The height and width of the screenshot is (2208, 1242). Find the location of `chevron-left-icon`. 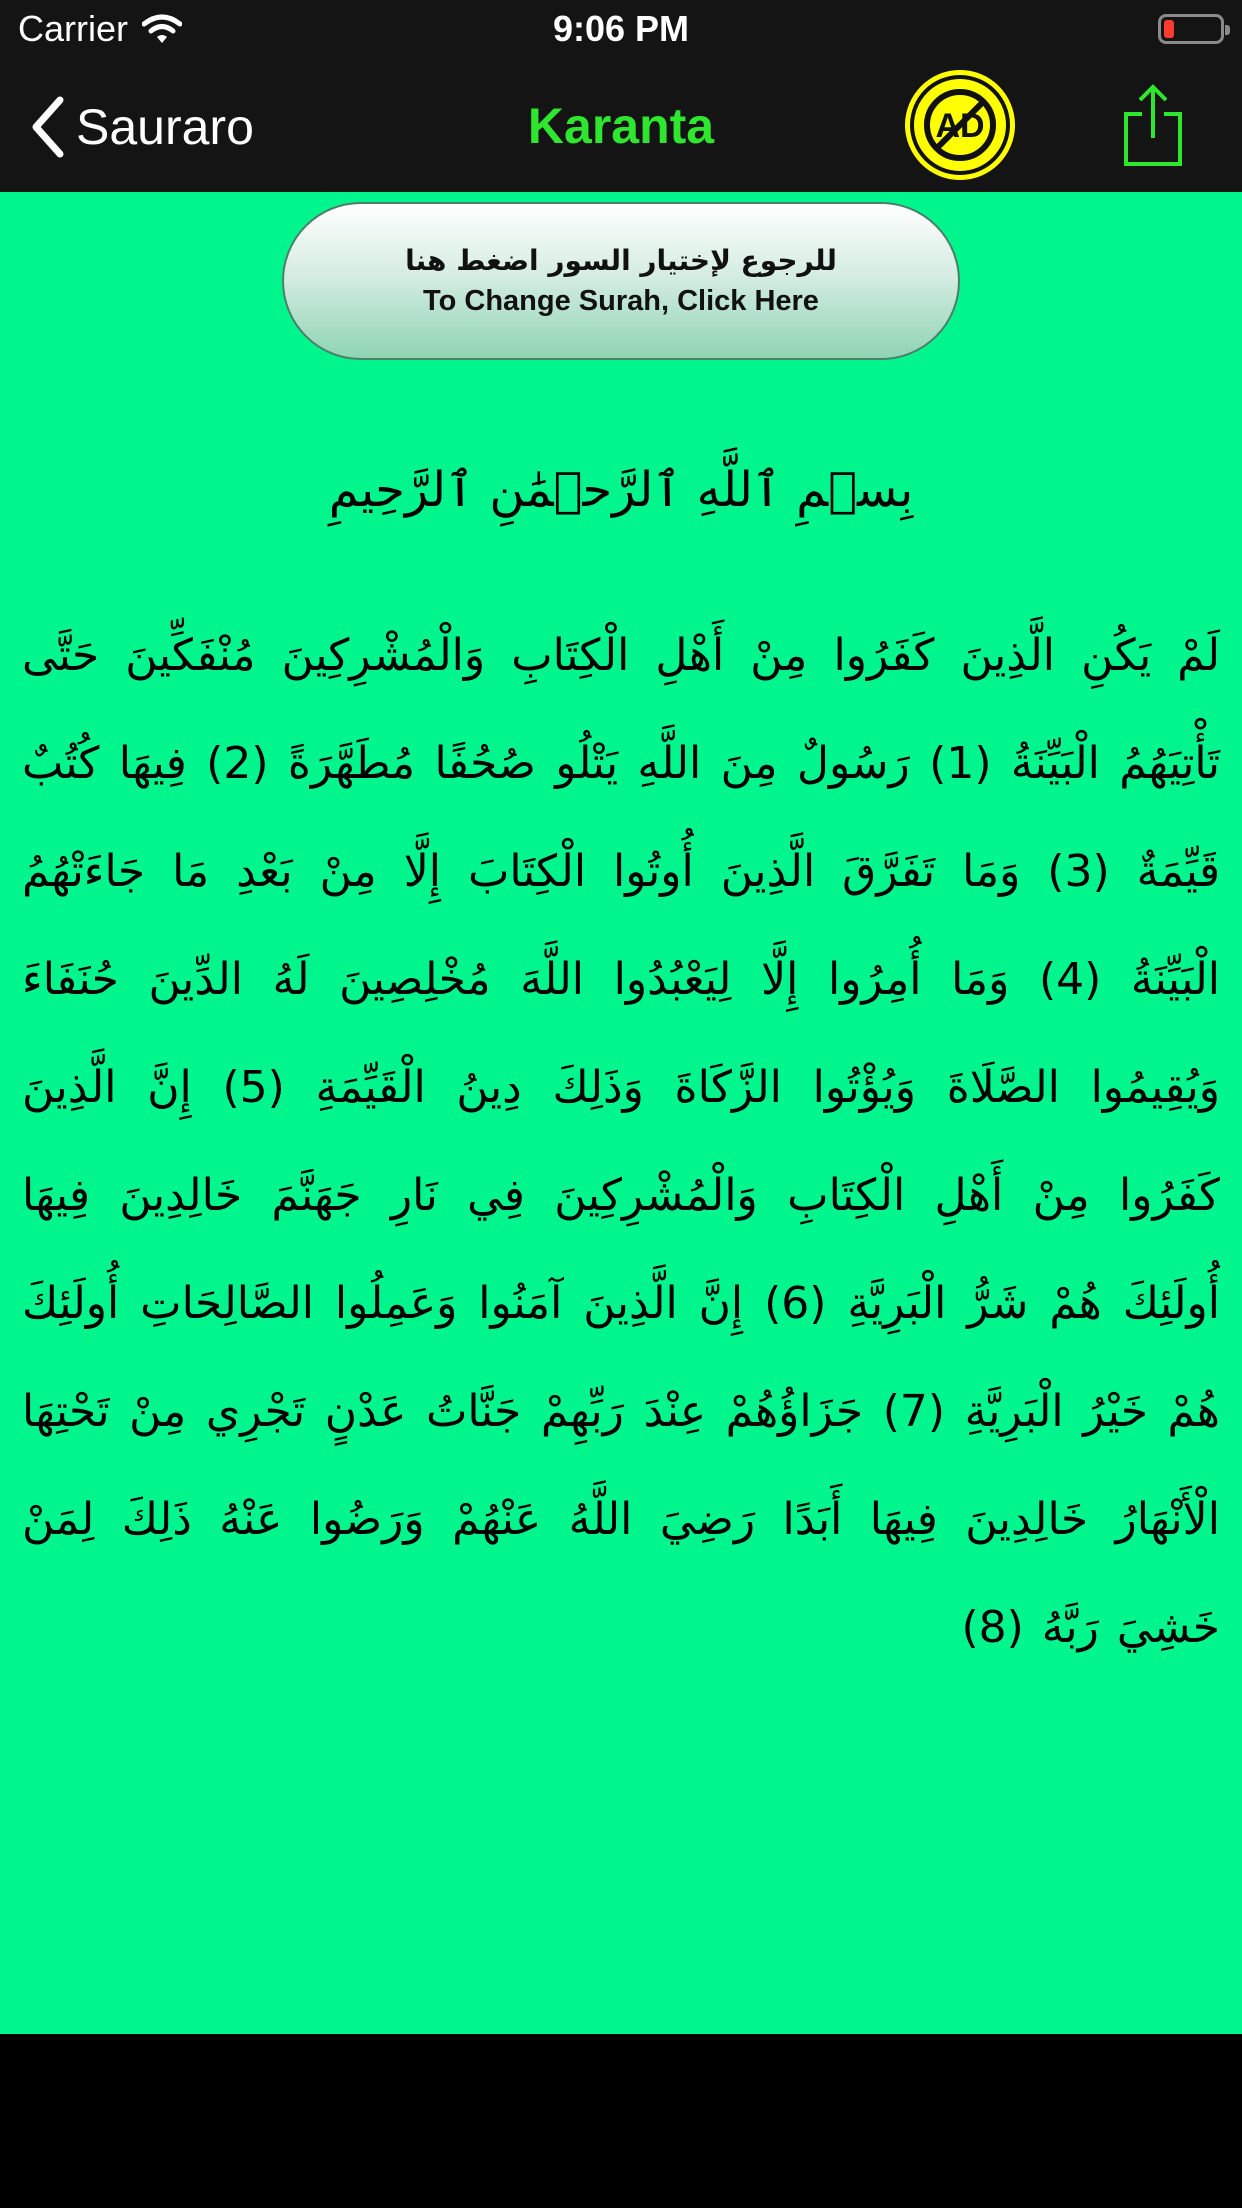

chevron-left-icon is located at coordinates (48, 127).